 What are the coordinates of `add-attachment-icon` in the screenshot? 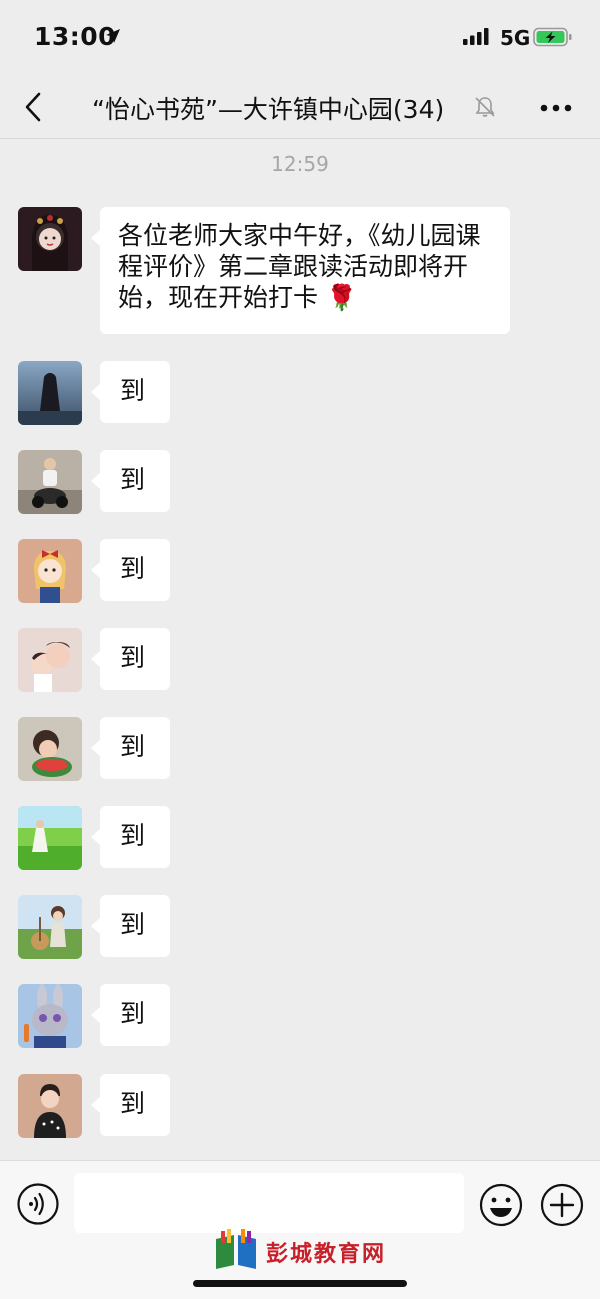 It's located at (562, 1205).